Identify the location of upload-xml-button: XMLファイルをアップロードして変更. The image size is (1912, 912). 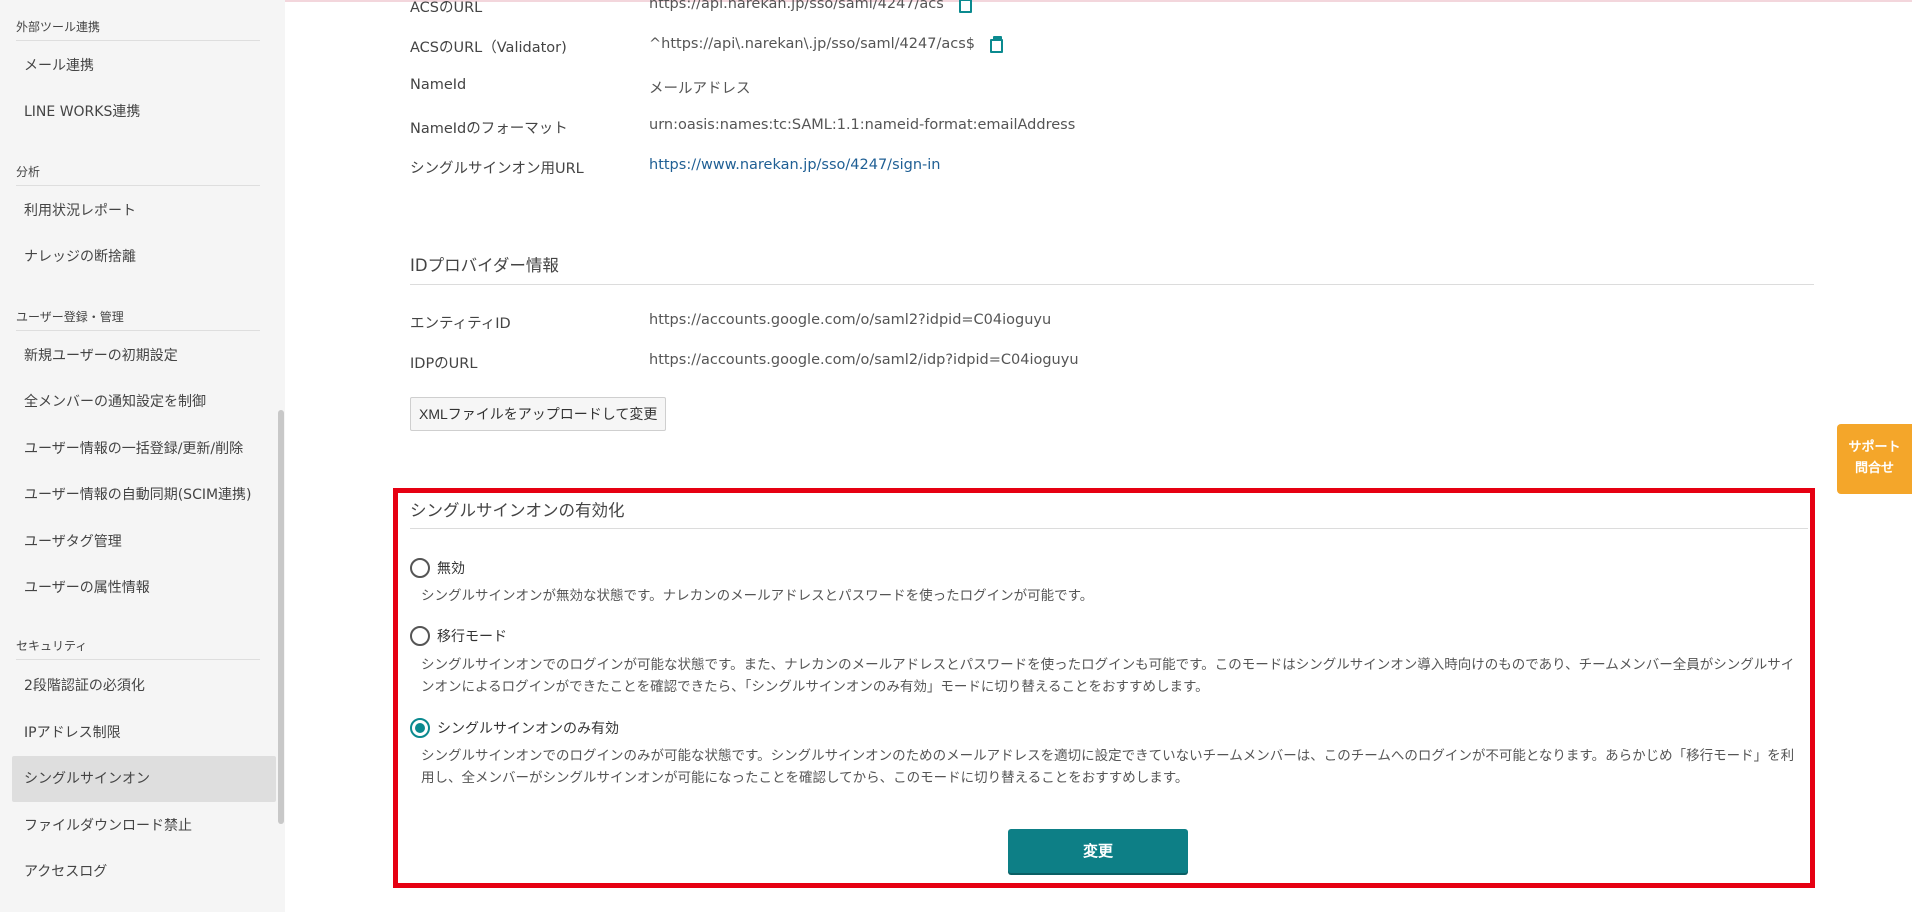
(538, 414).